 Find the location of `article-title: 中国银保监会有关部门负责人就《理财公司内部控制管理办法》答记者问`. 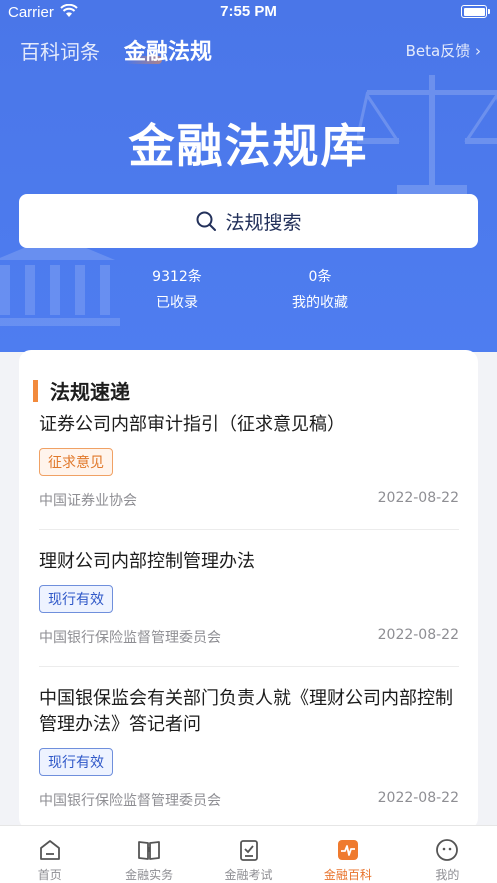

article-title: 中国银保监会有关部门负责人就《理财公司内部控制管理办法》答记者问 is located at coordinates (246, 711).